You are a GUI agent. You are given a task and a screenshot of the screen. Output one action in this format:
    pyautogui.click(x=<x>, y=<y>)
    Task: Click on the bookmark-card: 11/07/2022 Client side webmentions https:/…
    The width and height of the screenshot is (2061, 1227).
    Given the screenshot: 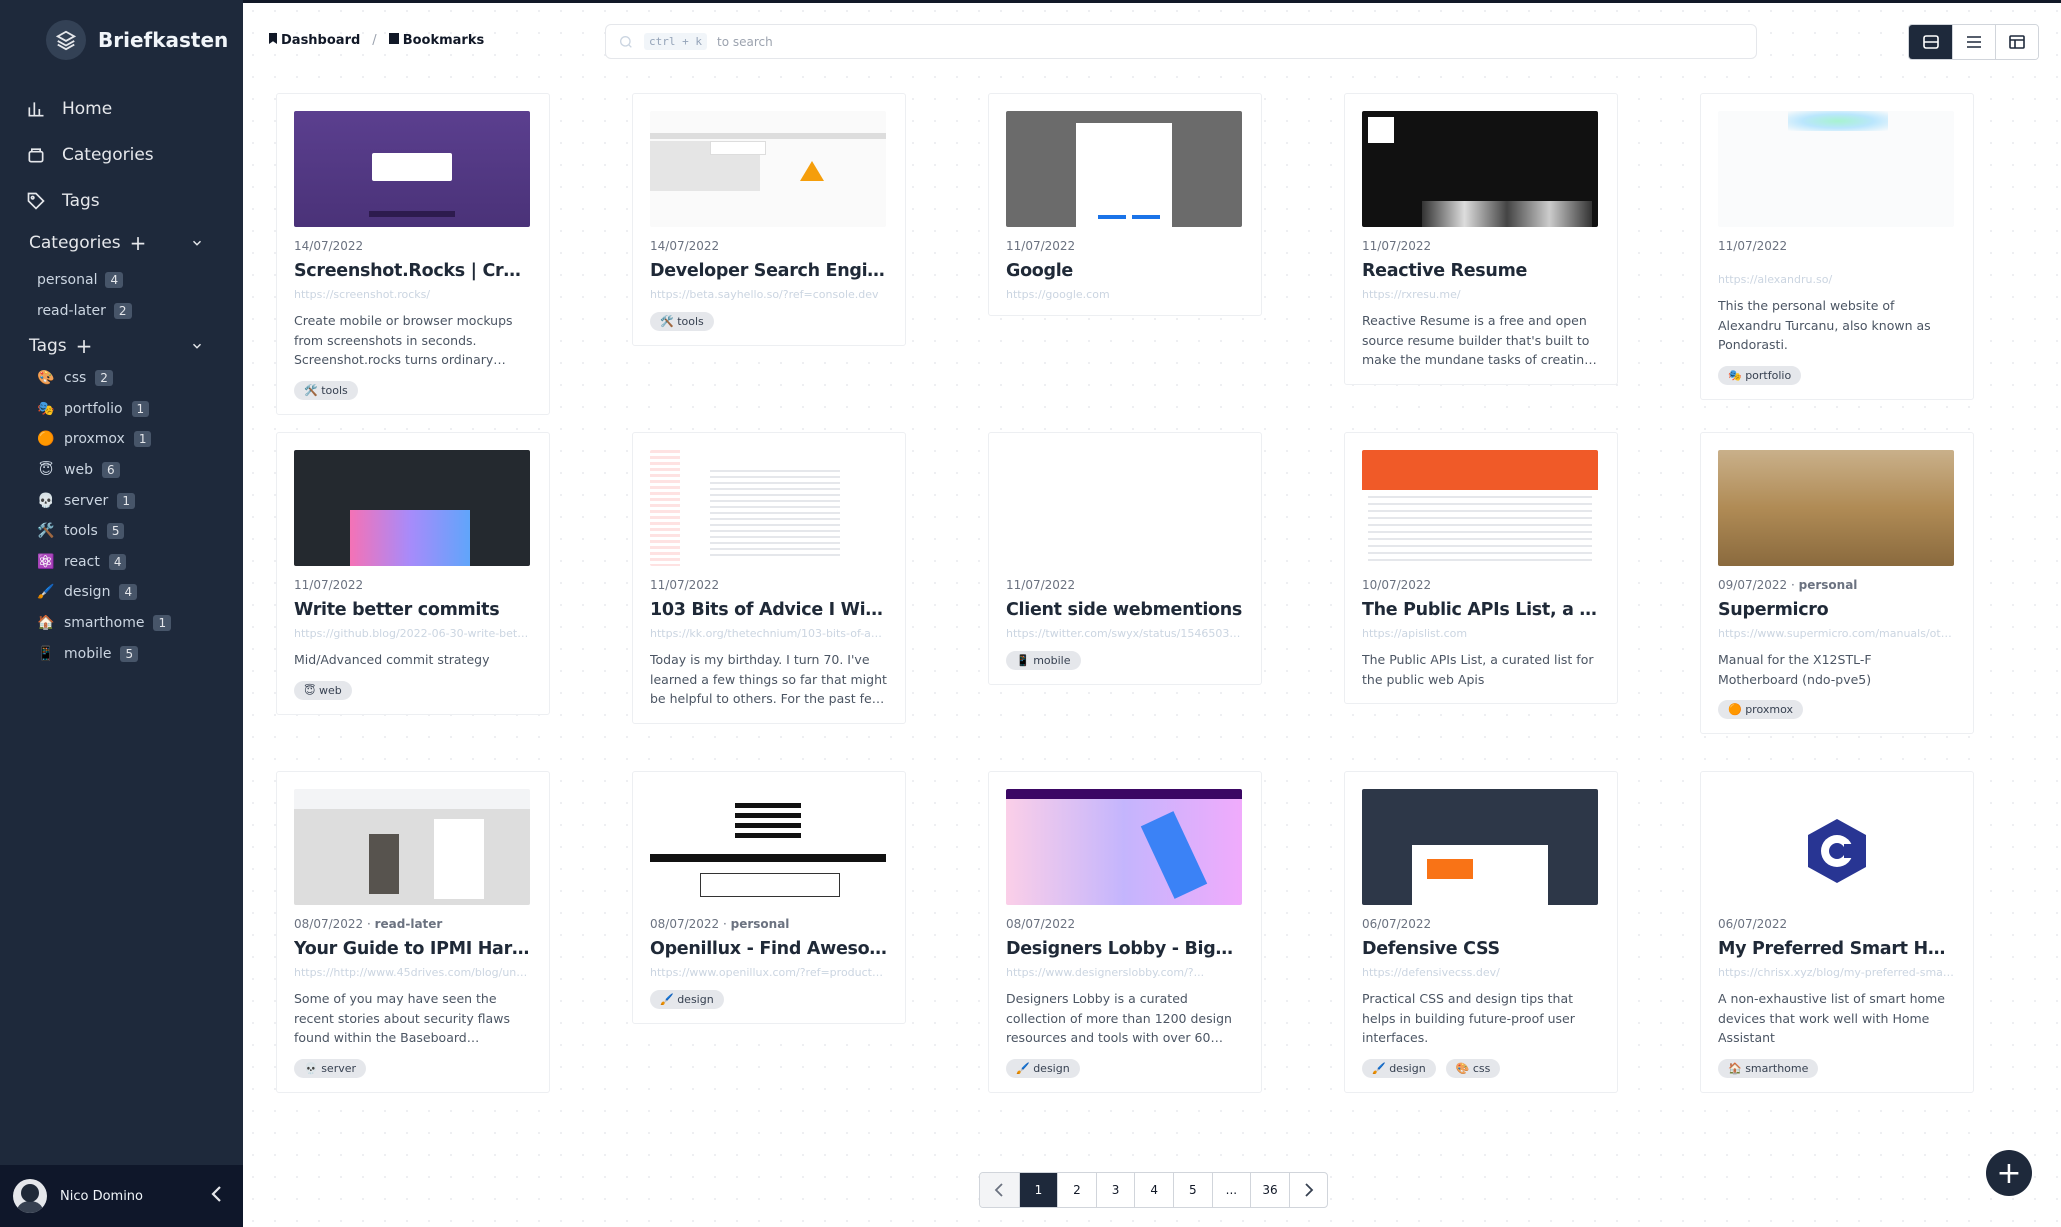 What is the action you would take?
    pyautogui.click(x=1125, y=558)
    